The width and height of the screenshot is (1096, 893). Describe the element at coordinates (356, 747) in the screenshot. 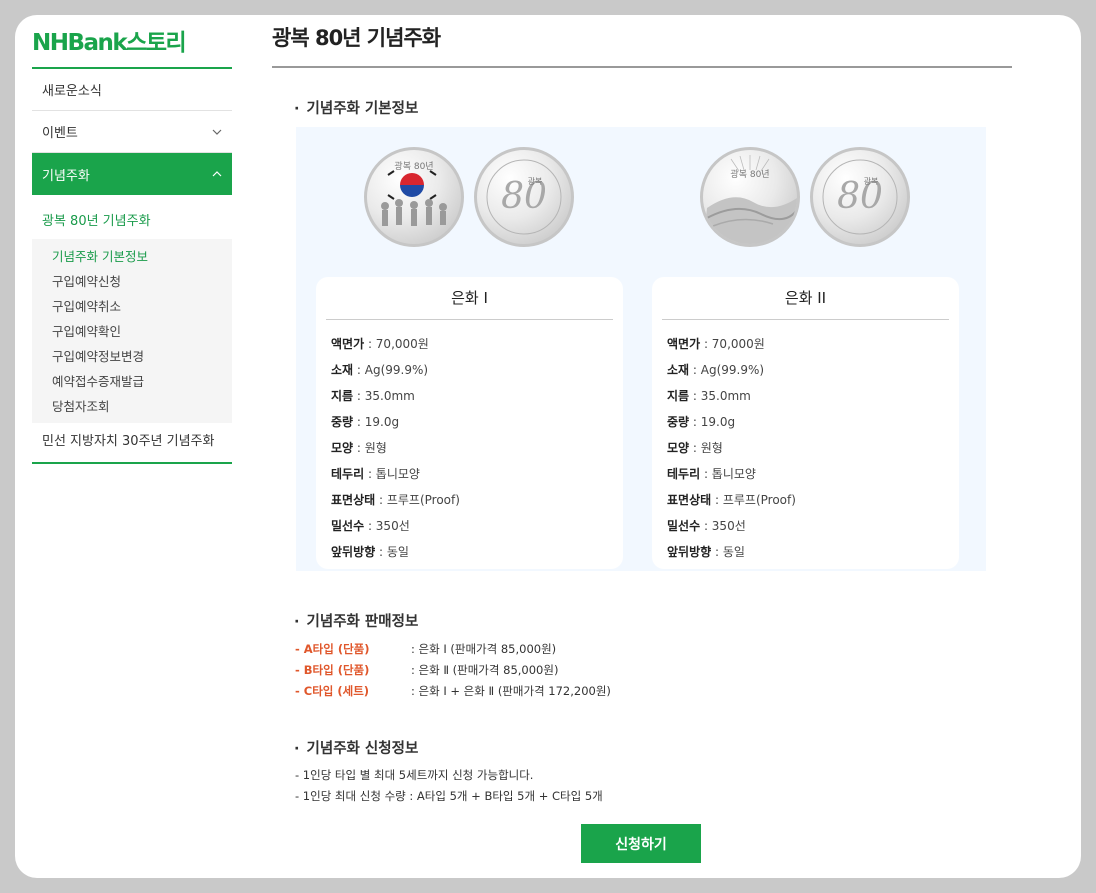

I see `section-heading-apply: 기념주화 신청정보` at that location.